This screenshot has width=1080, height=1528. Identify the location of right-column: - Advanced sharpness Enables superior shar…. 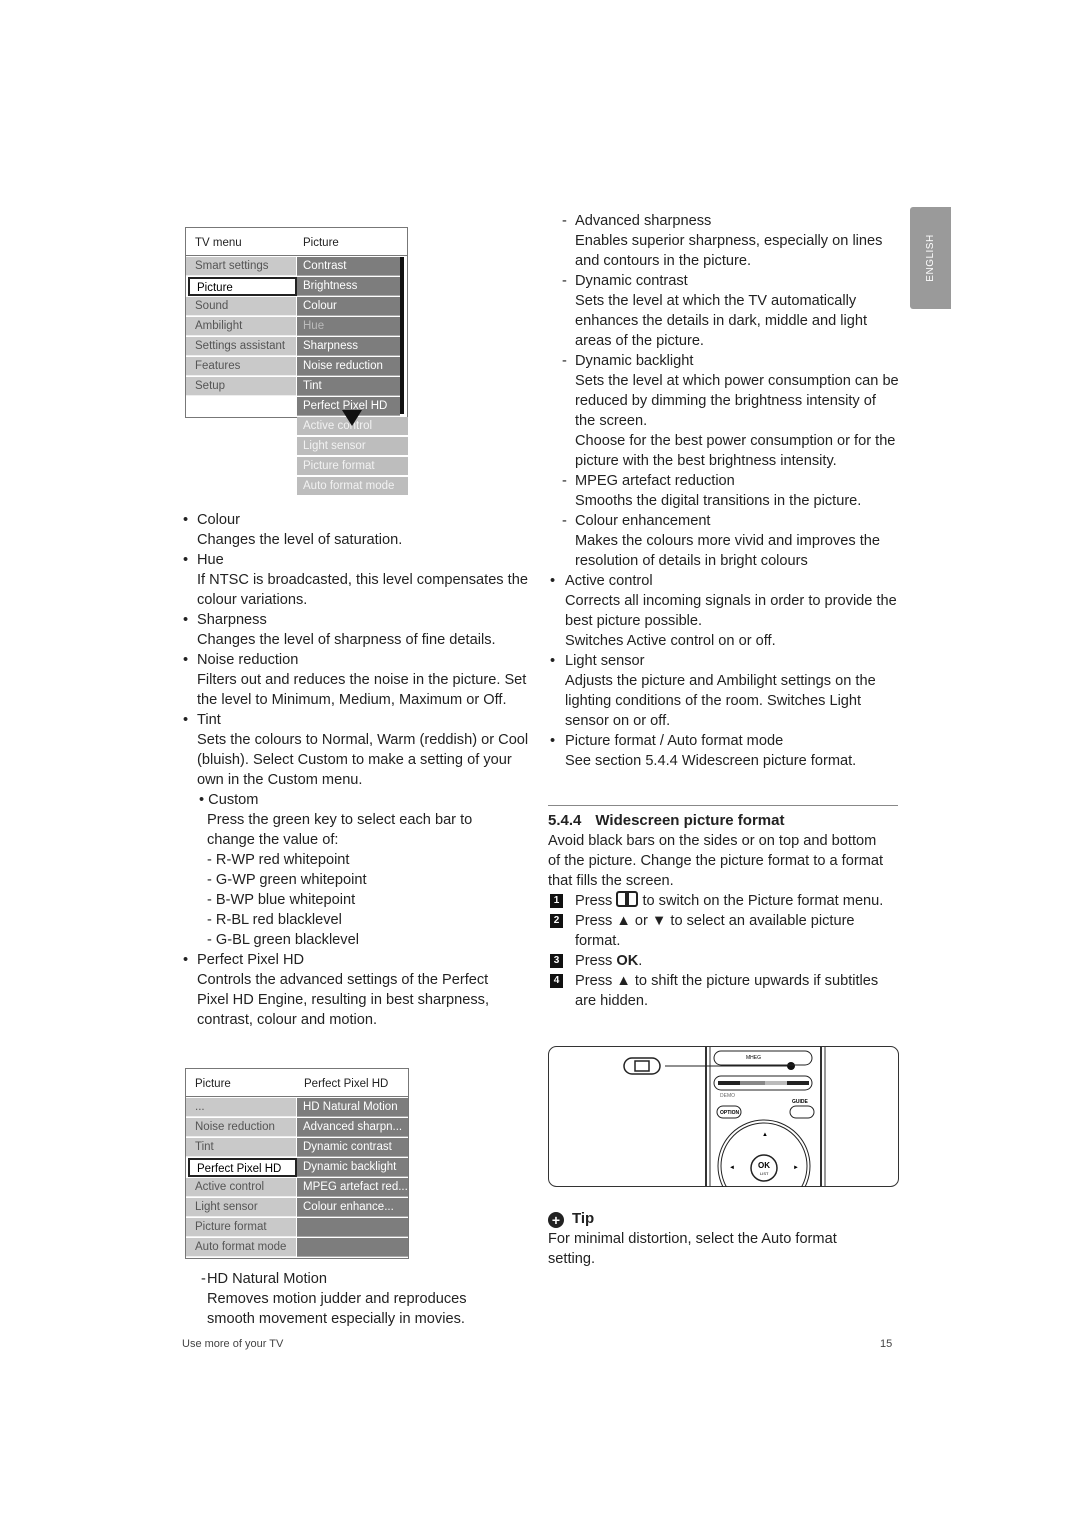
(724, 491).